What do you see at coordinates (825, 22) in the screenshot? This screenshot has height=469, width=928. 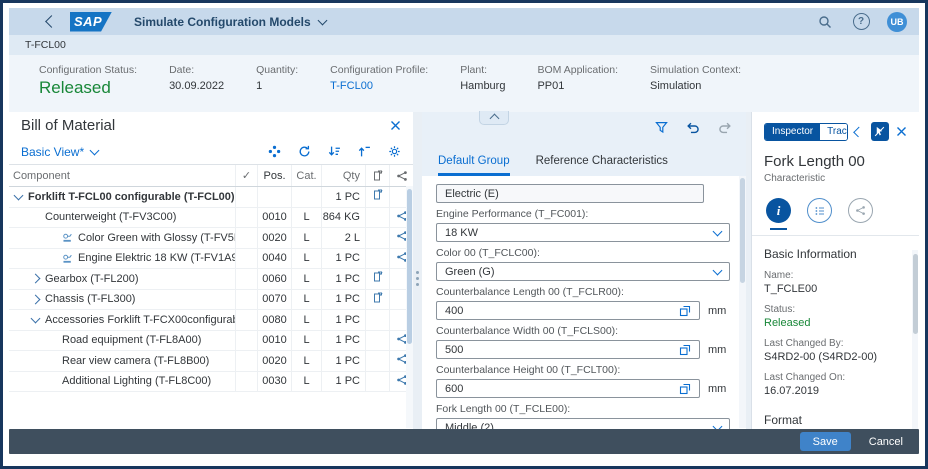 I see `search-icon` at bounding box center [825, 22].